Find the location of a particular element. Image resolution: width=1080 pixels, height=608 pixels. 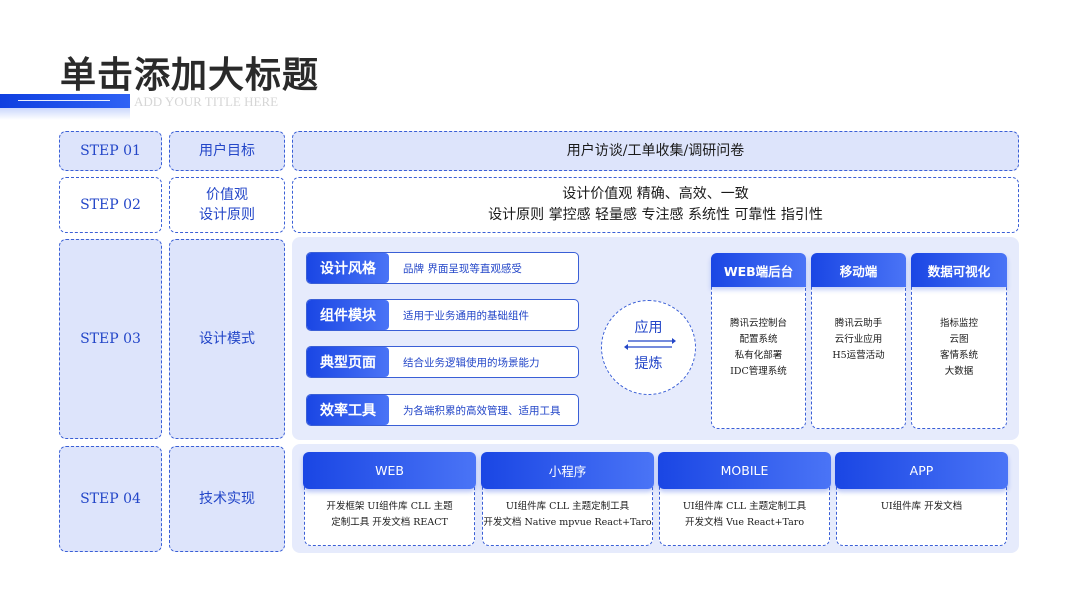

title-accent-bar is located at coordinates (65, 101).